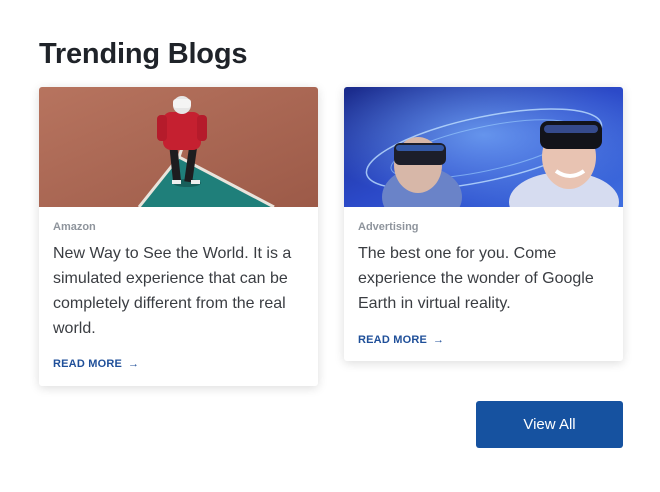 This screenshot has height=492, width=660. I want to click on blog-category: Advertising, so click(388, 227).